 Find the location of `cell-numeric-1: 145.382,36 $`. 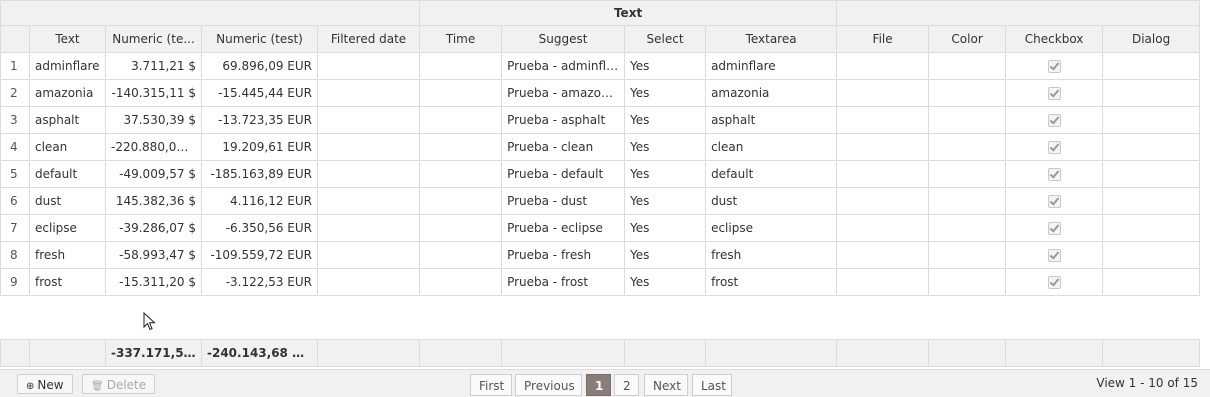

cell-numeric-1: 145.382,36 $ is located at coordinates (153, 201).